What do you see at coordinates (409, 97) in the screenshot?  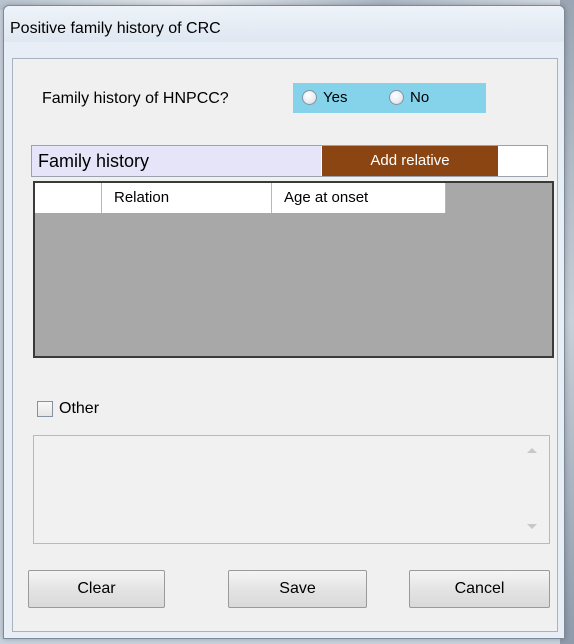 I see `radio-no: No` at bounding box center [409, 97].